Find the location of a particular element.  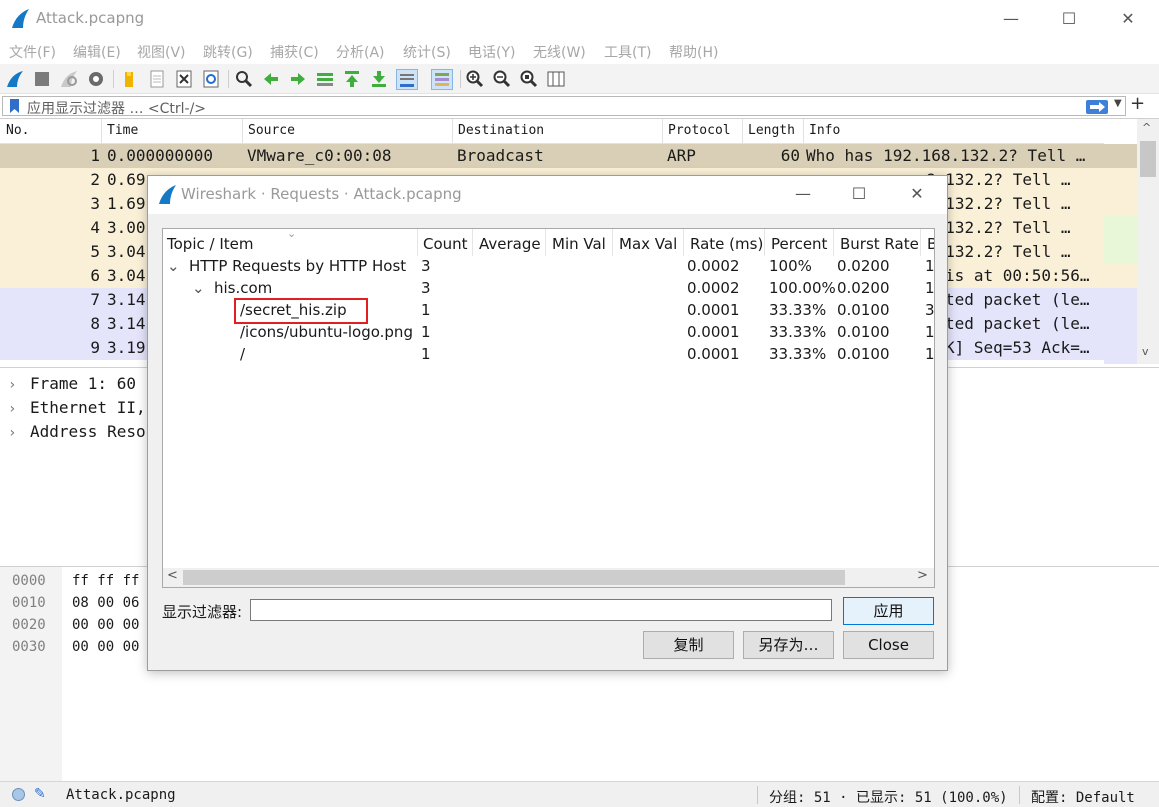

menu-capture: 捕获(C) is located at coordinates (294, 52).